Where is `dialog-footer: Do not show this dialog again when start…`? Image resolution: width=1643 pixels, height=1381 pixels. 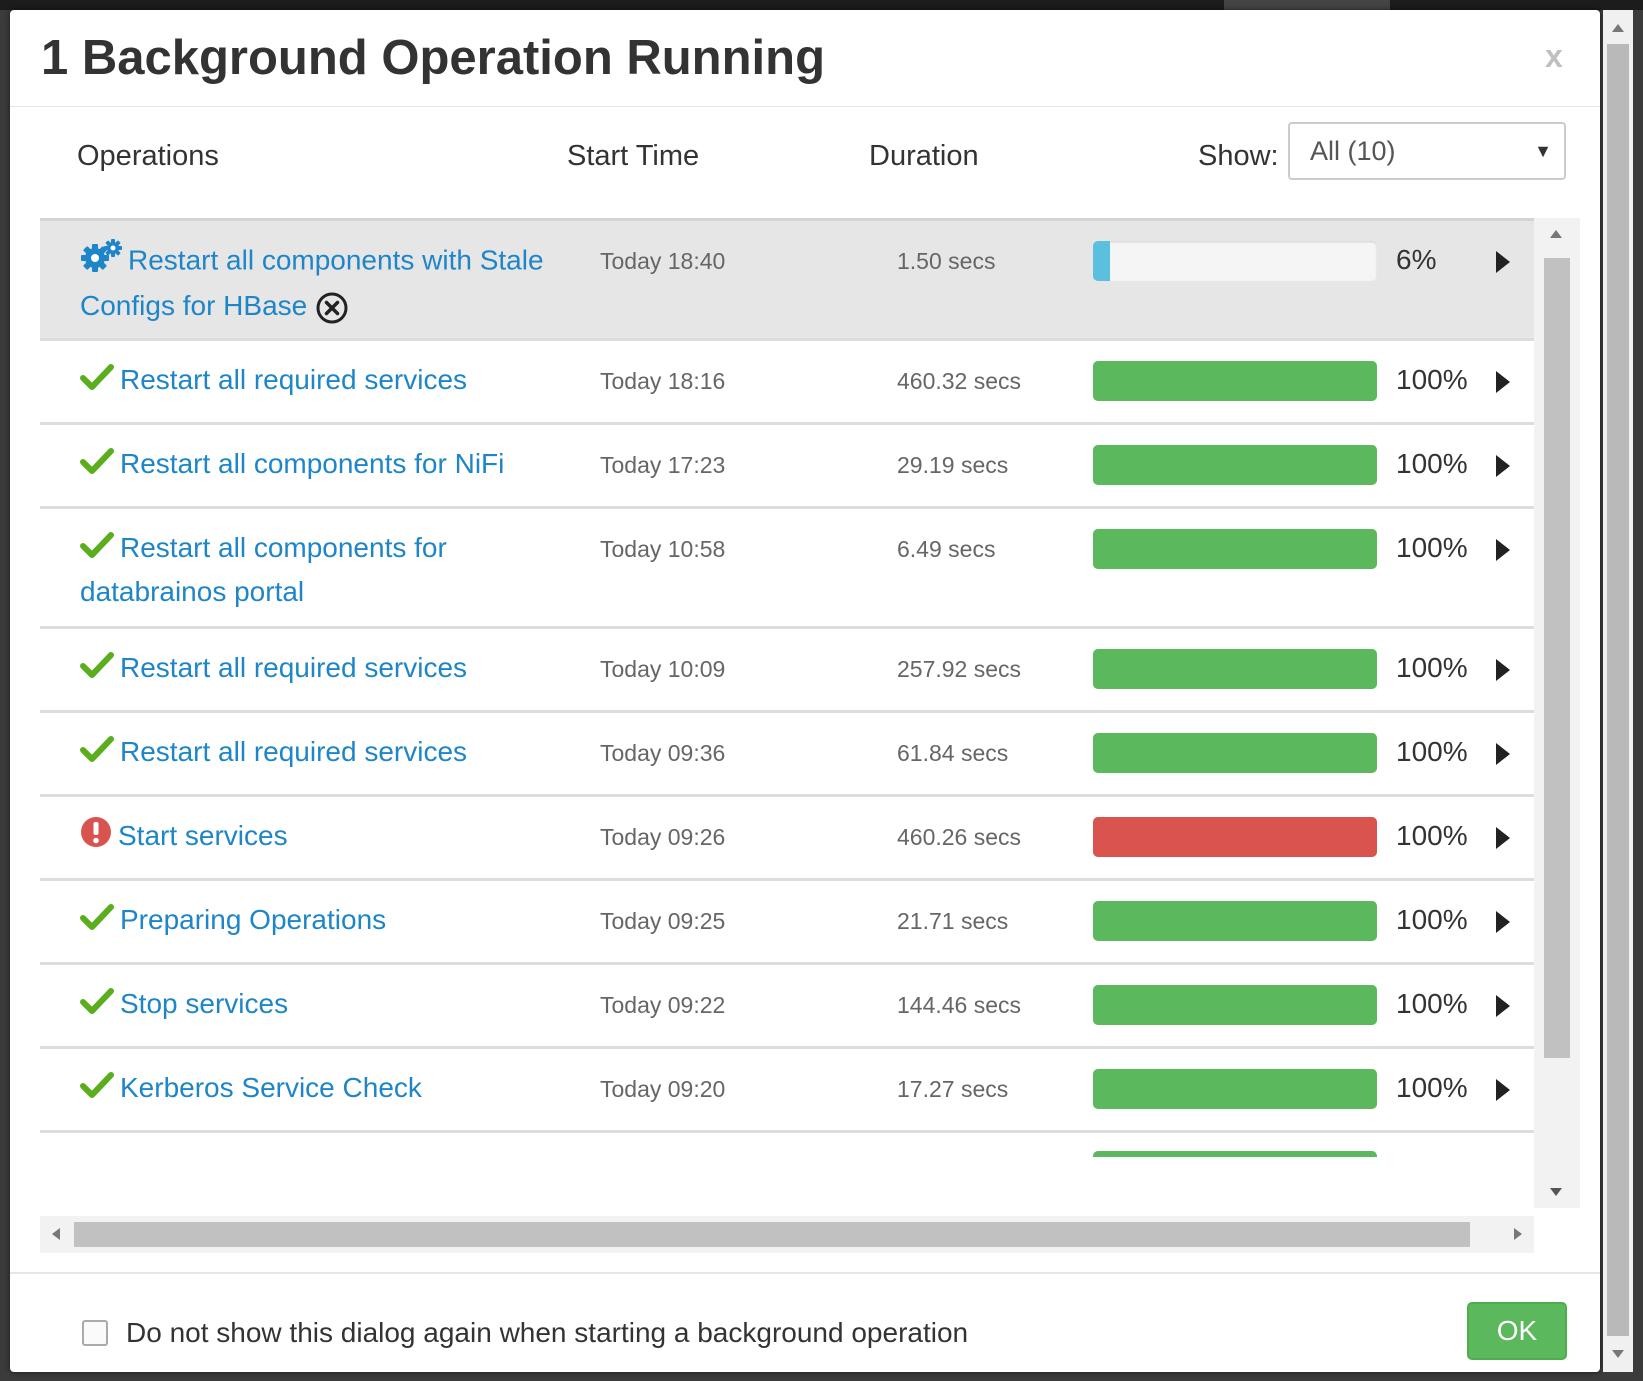
dialog-footer: Do not show this dialog again when start… is located at coordinates (805, 1322).